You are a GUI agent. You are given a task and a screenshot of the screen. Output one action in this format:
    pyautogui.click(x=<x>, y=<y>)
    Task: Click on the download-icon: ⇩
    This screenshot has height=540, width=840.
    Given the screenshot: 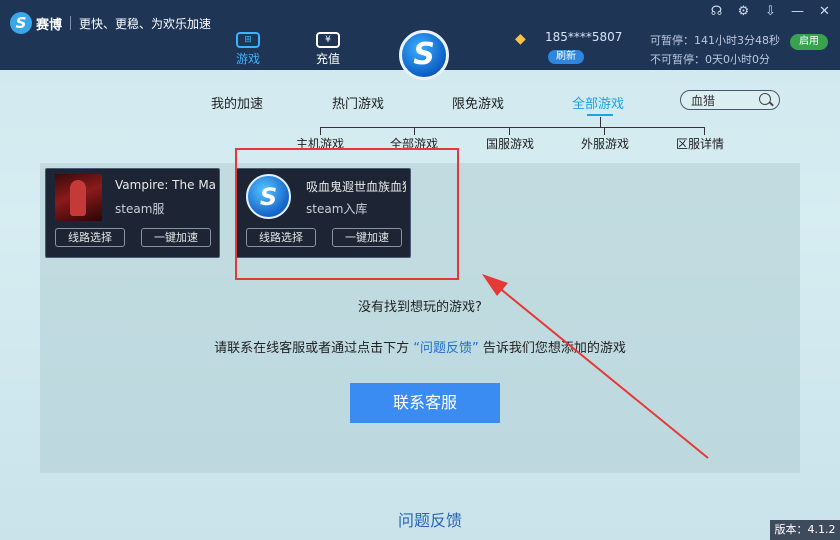 What is the action you would take?
    pyautogui.click(x=770, y=11)
    